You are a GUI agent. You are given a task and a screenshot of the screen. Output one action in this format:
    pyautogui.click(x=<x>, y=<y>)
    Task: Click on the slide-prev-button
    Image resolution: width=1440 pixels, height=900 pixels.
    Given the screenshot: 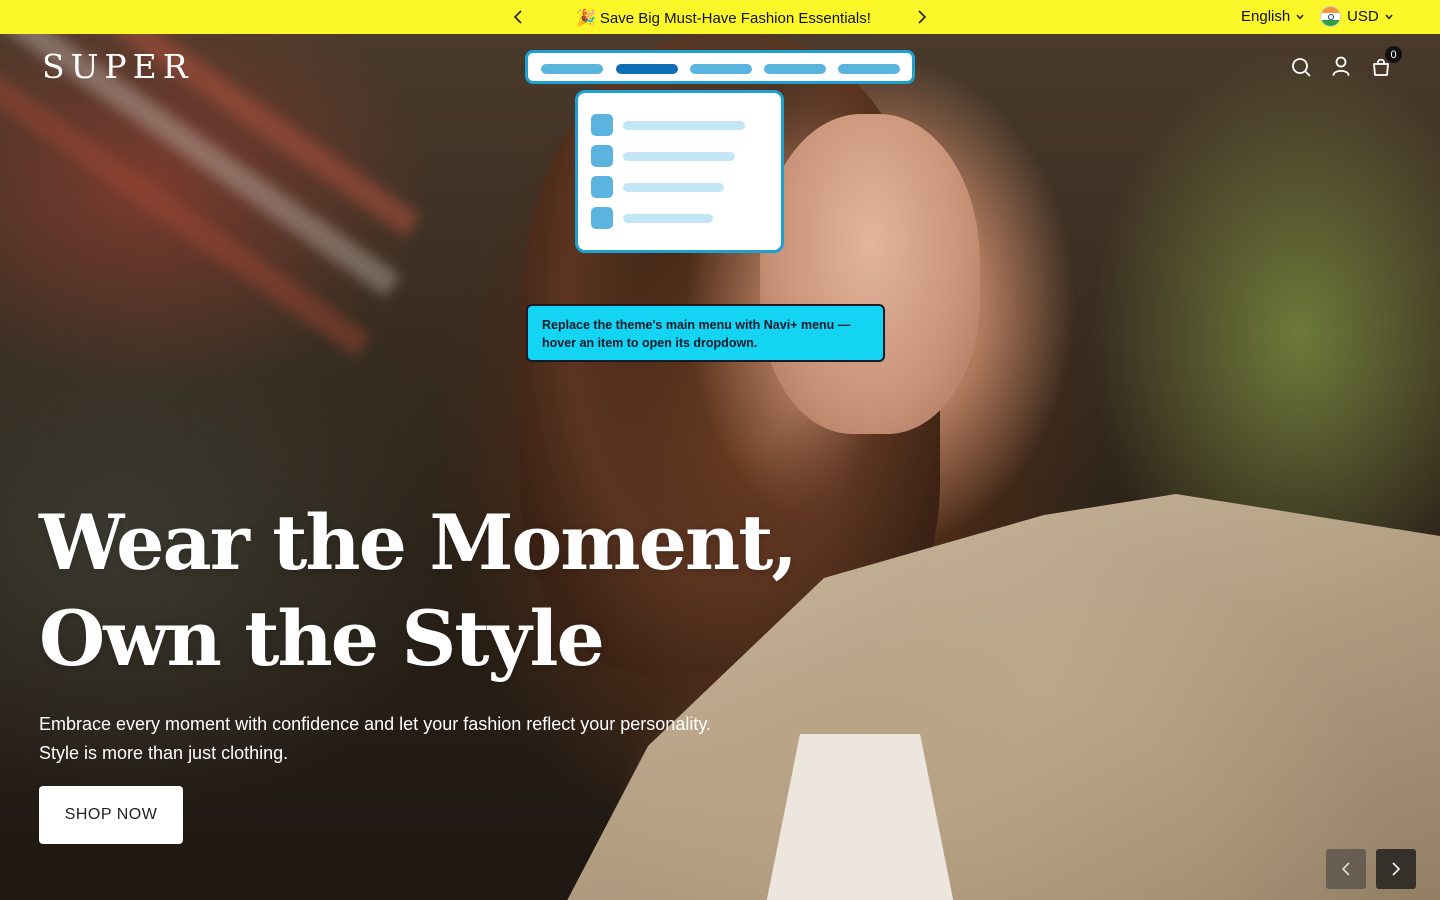 What is the action you would take?
    pyautogui.click(x=1346, y=869)
    